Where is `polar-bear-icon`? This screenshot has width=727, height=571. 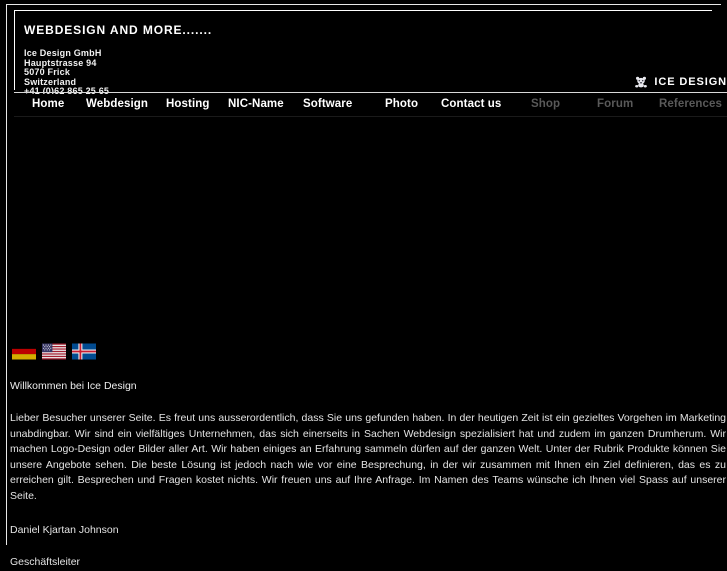
polar-bear-icon is located at coordinates (641, 82).